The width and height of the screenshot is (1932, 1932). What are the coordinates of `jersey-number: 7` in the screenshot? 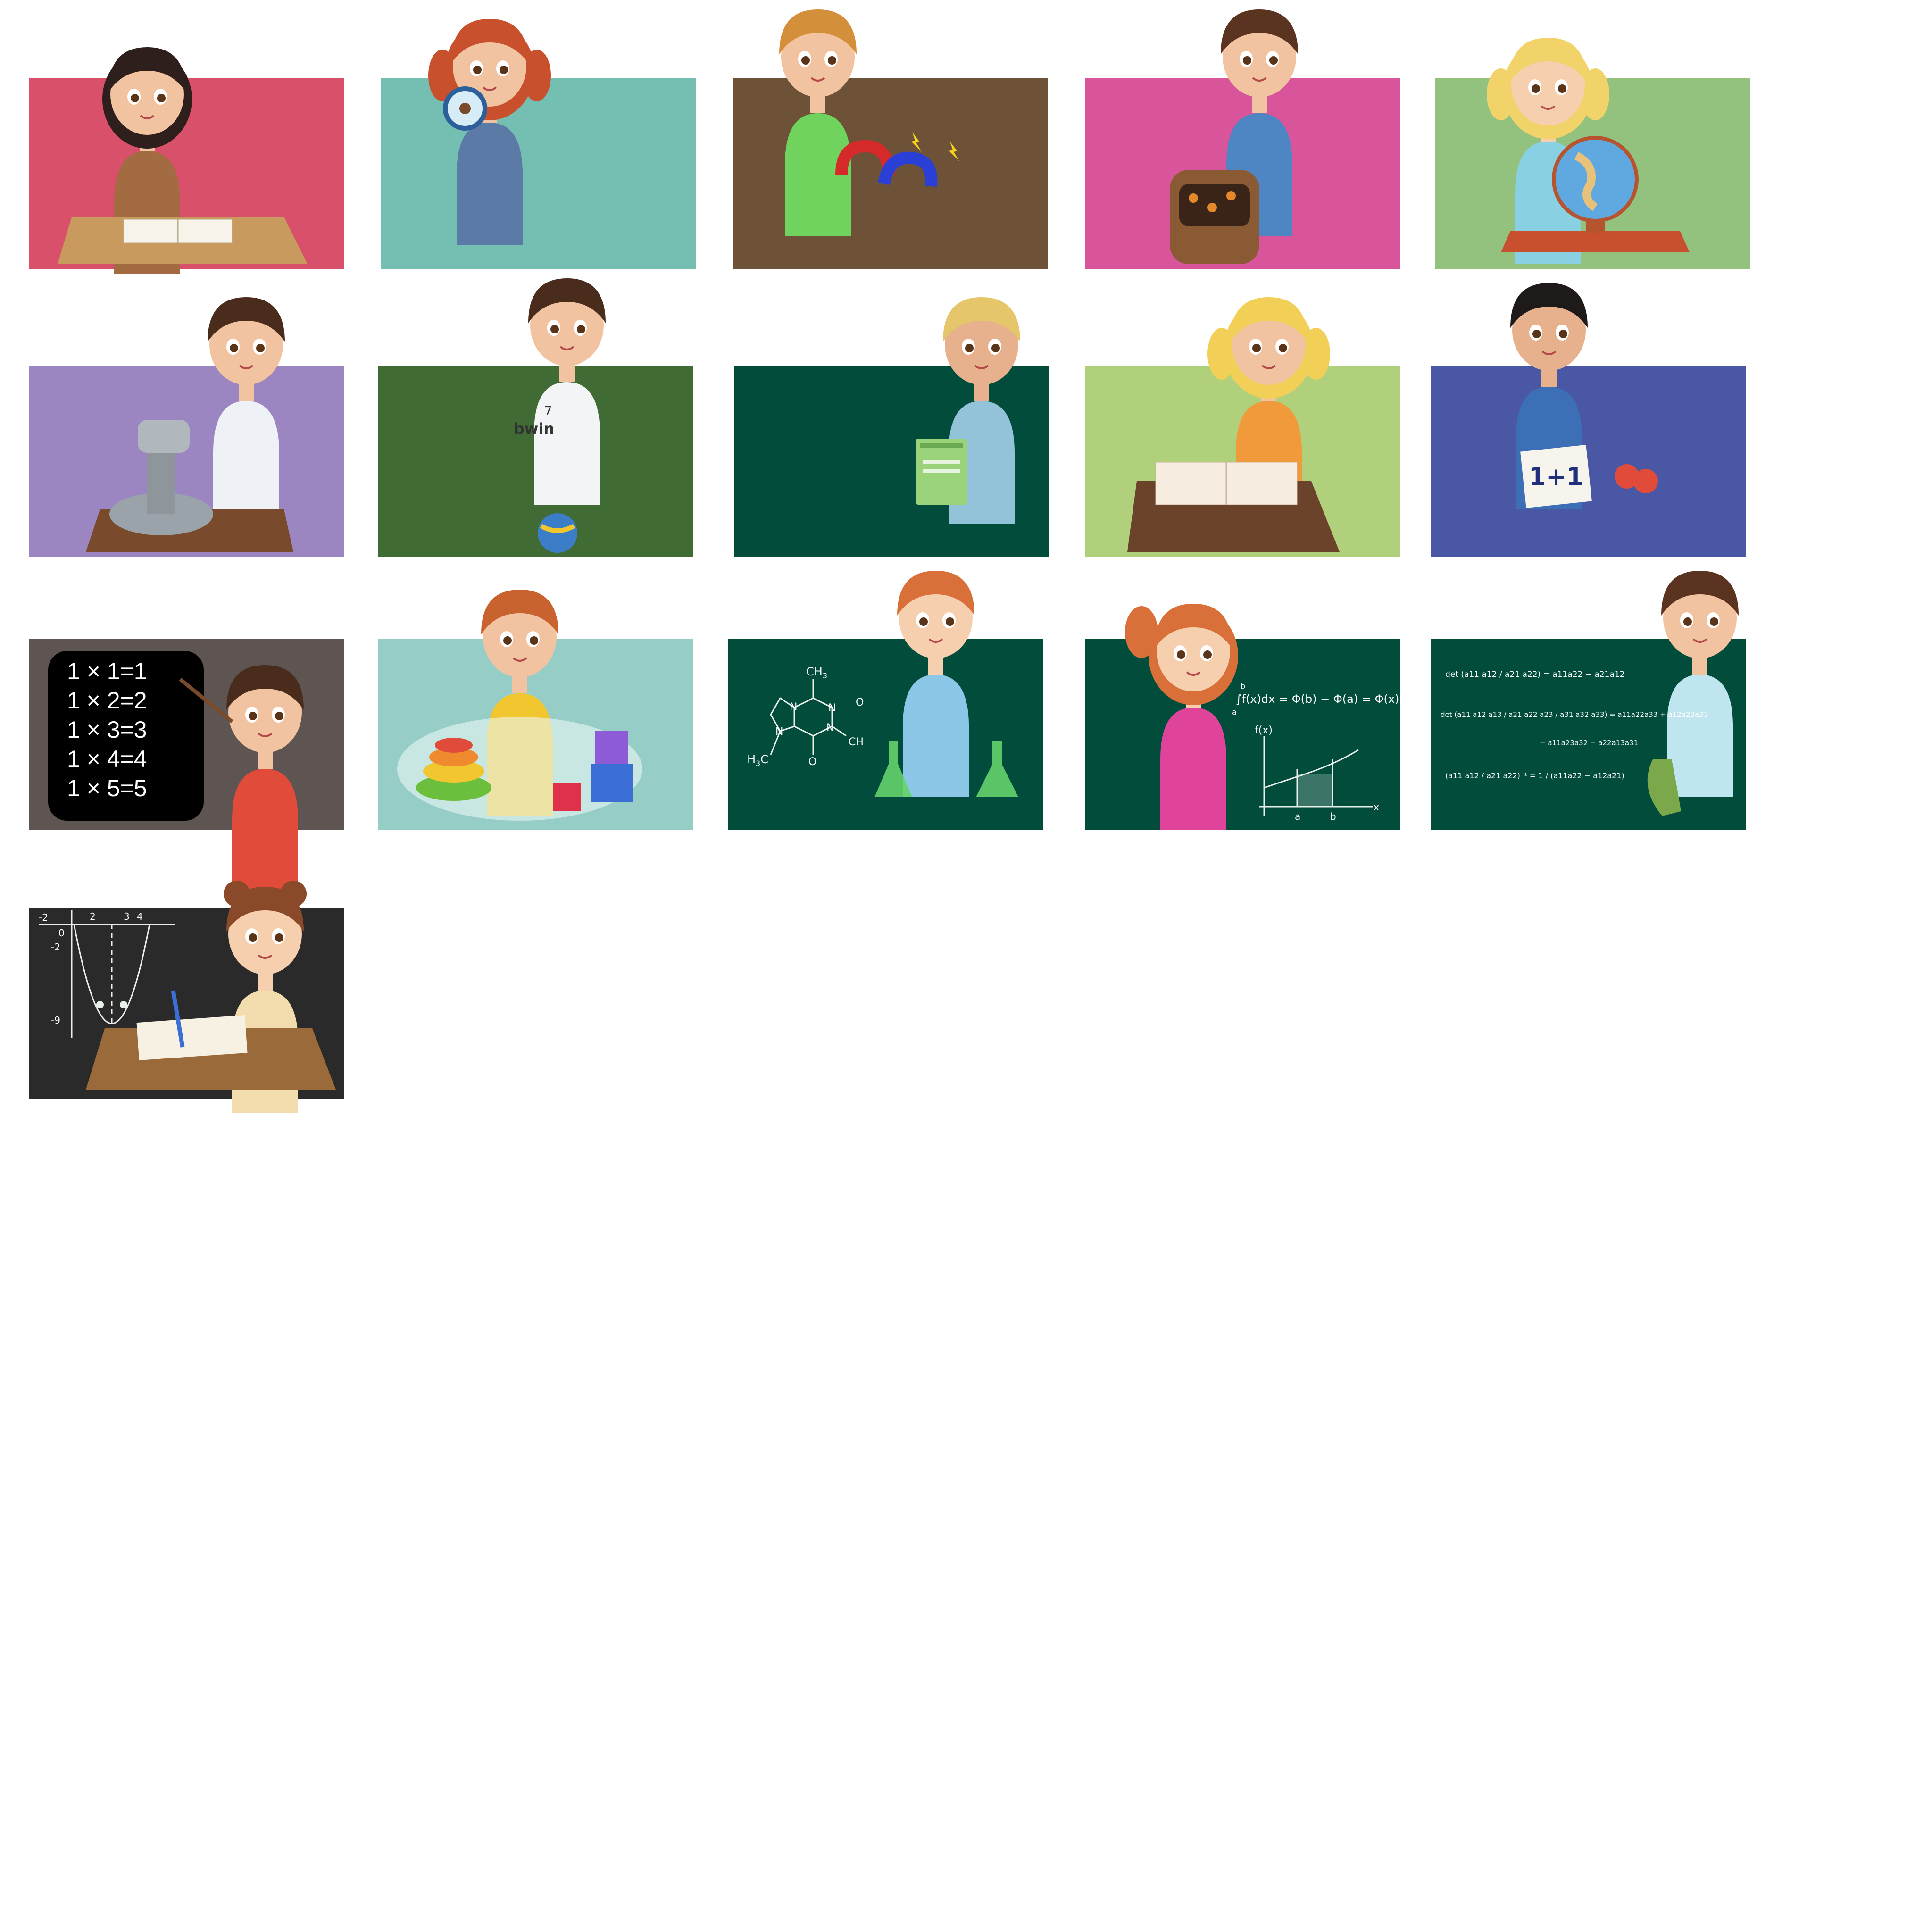 It's located at (548, 411).